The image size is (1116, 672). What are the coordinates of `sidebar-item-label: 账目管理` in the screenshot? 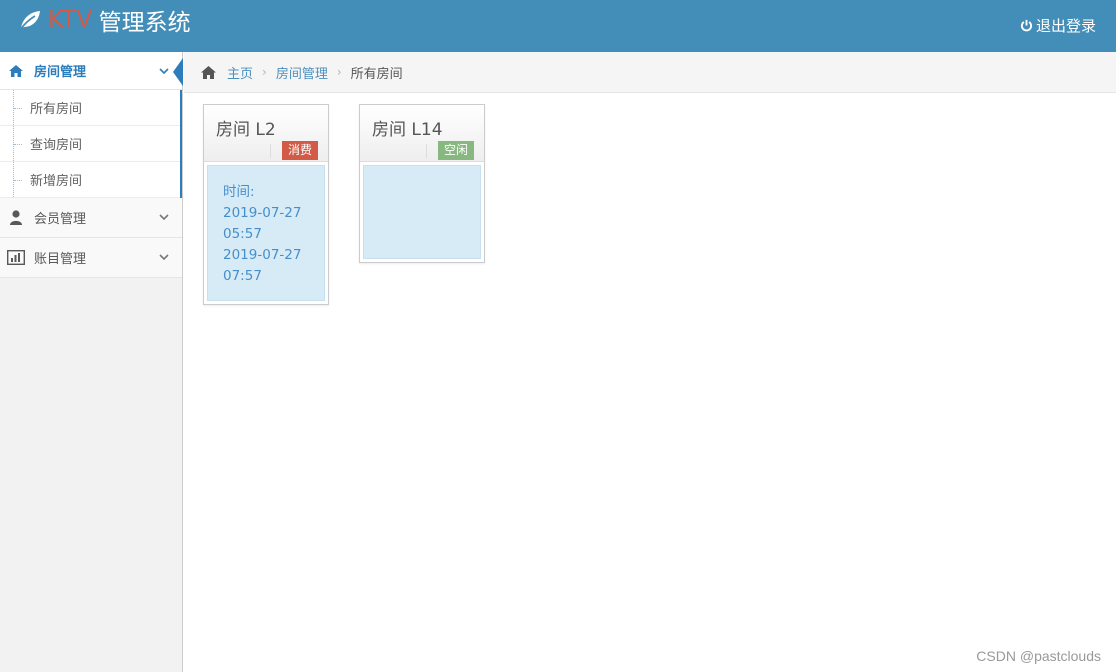 It's located at (60, 259).